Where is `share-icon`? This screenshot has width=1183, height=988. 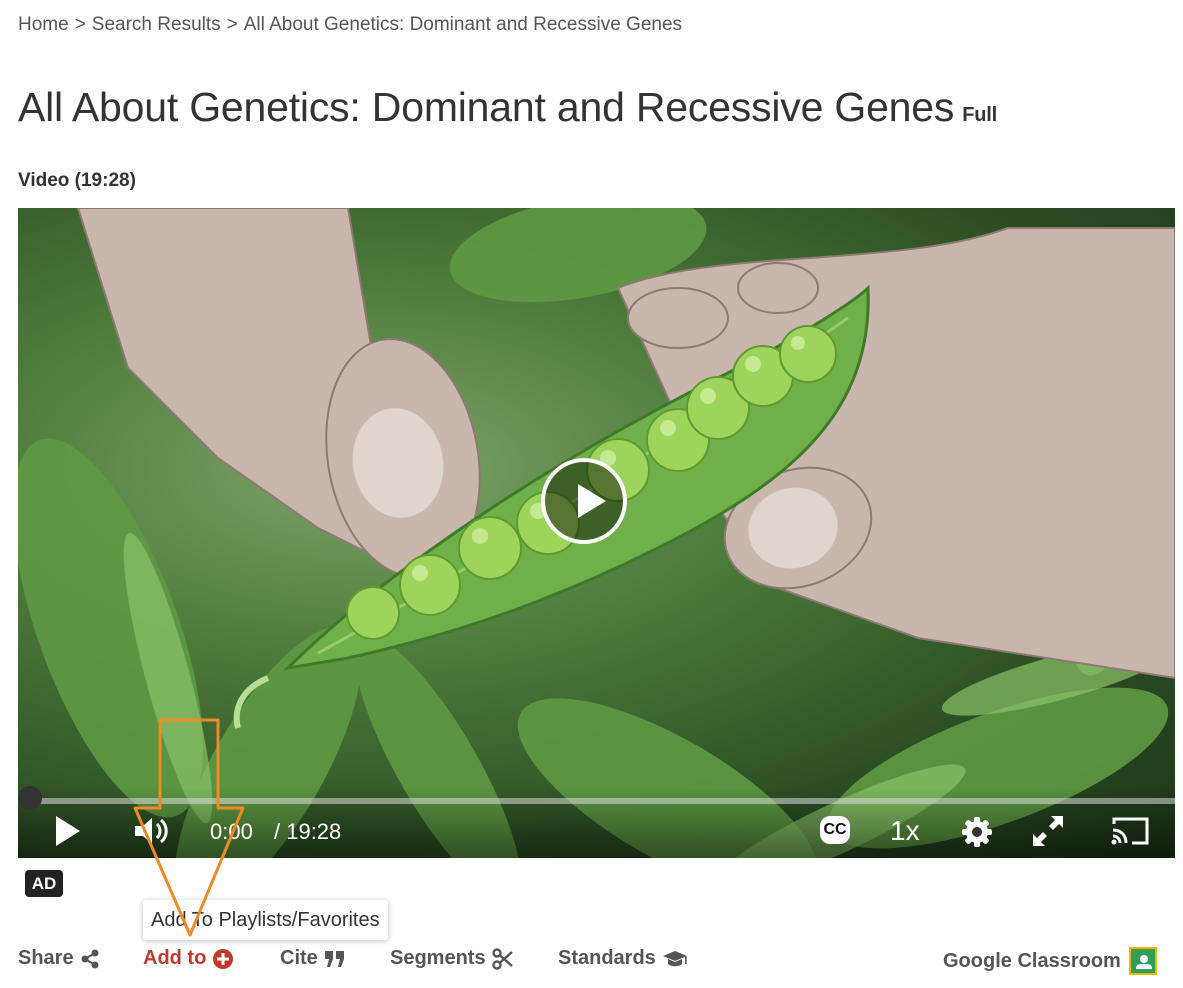
share-icon is located at coordinates (90, 958).